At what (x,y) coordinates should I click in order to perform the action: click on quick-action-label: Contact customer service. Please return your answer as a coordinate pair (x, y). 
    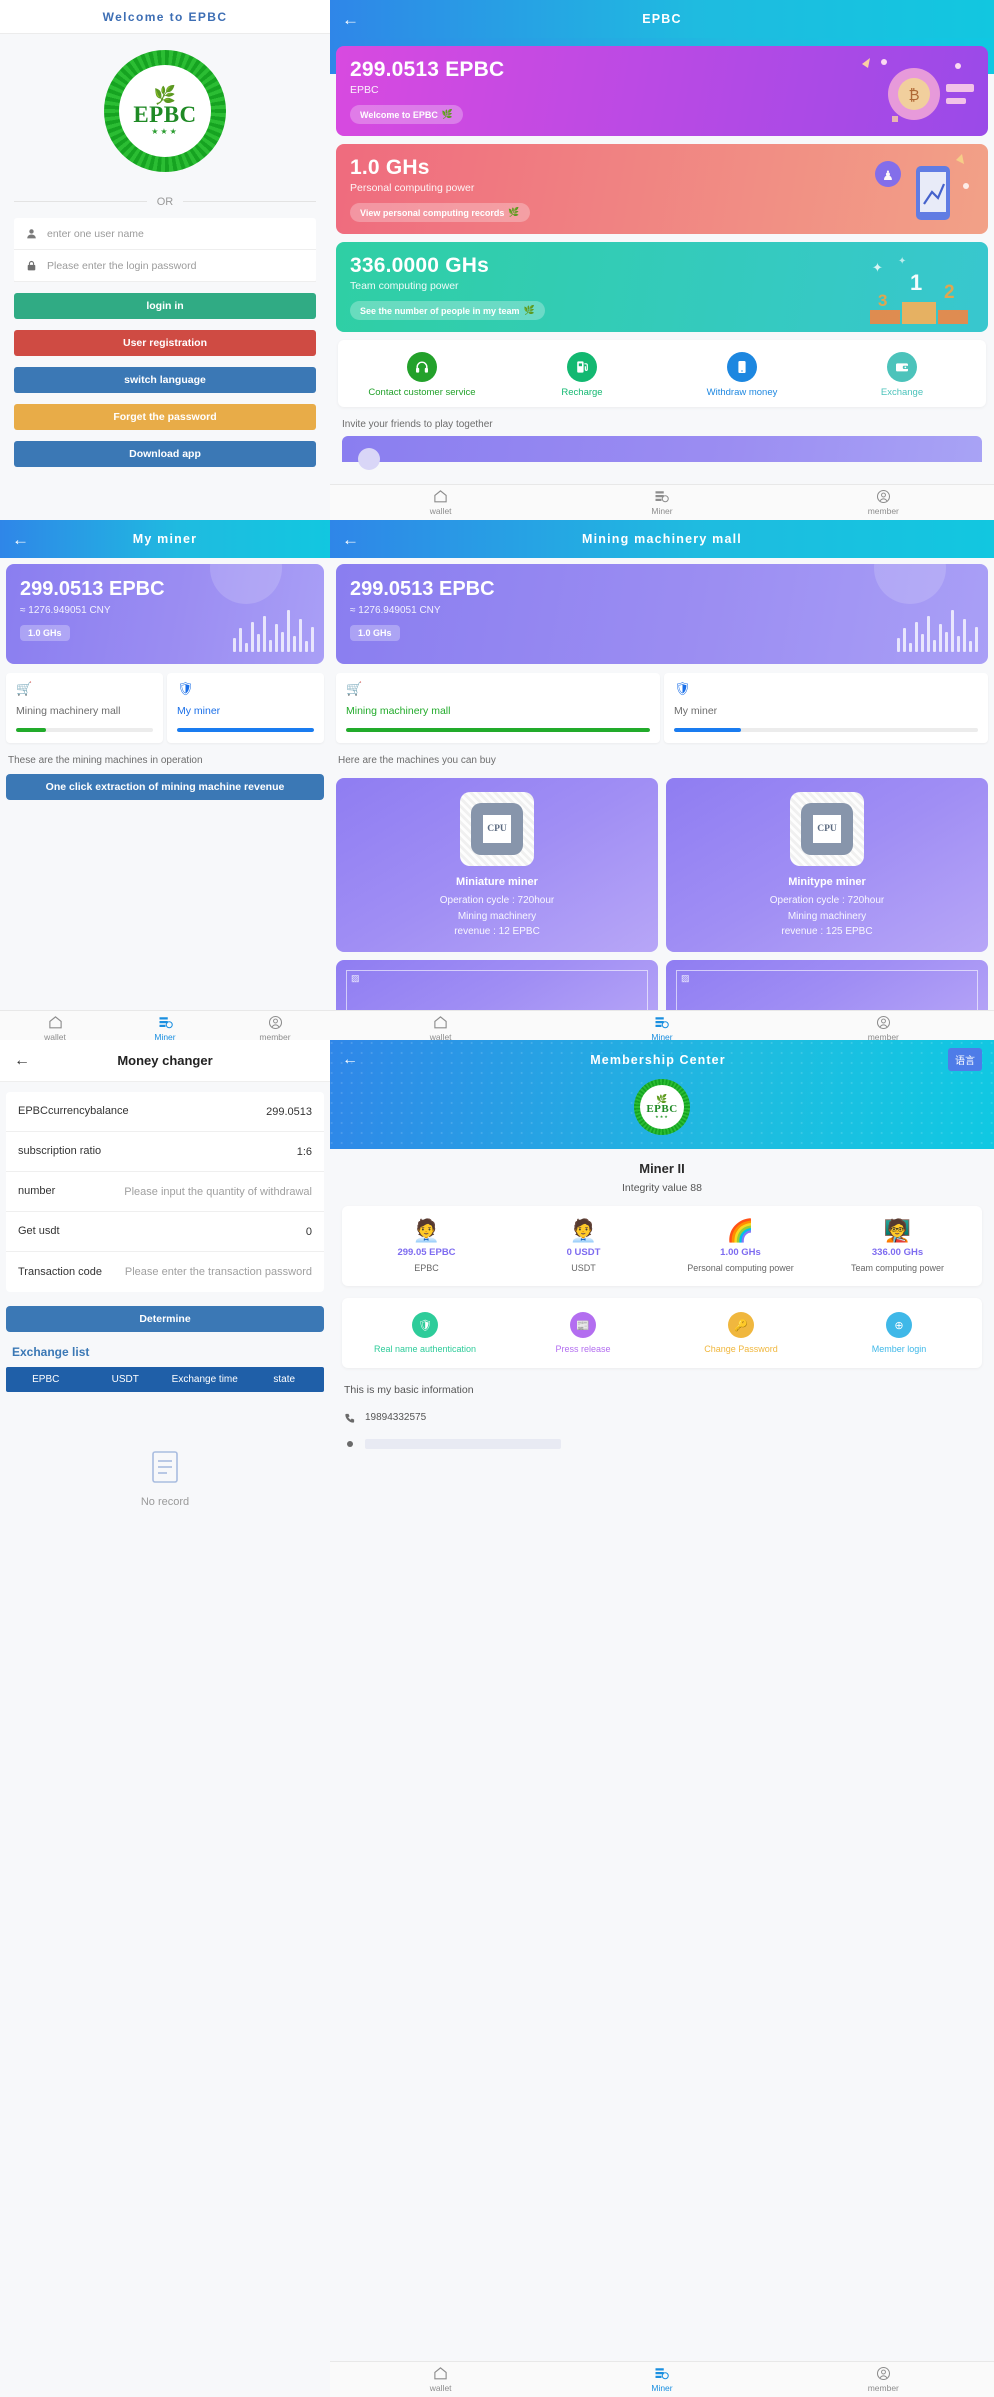
    Looking at the image, I should click on (422, 392).